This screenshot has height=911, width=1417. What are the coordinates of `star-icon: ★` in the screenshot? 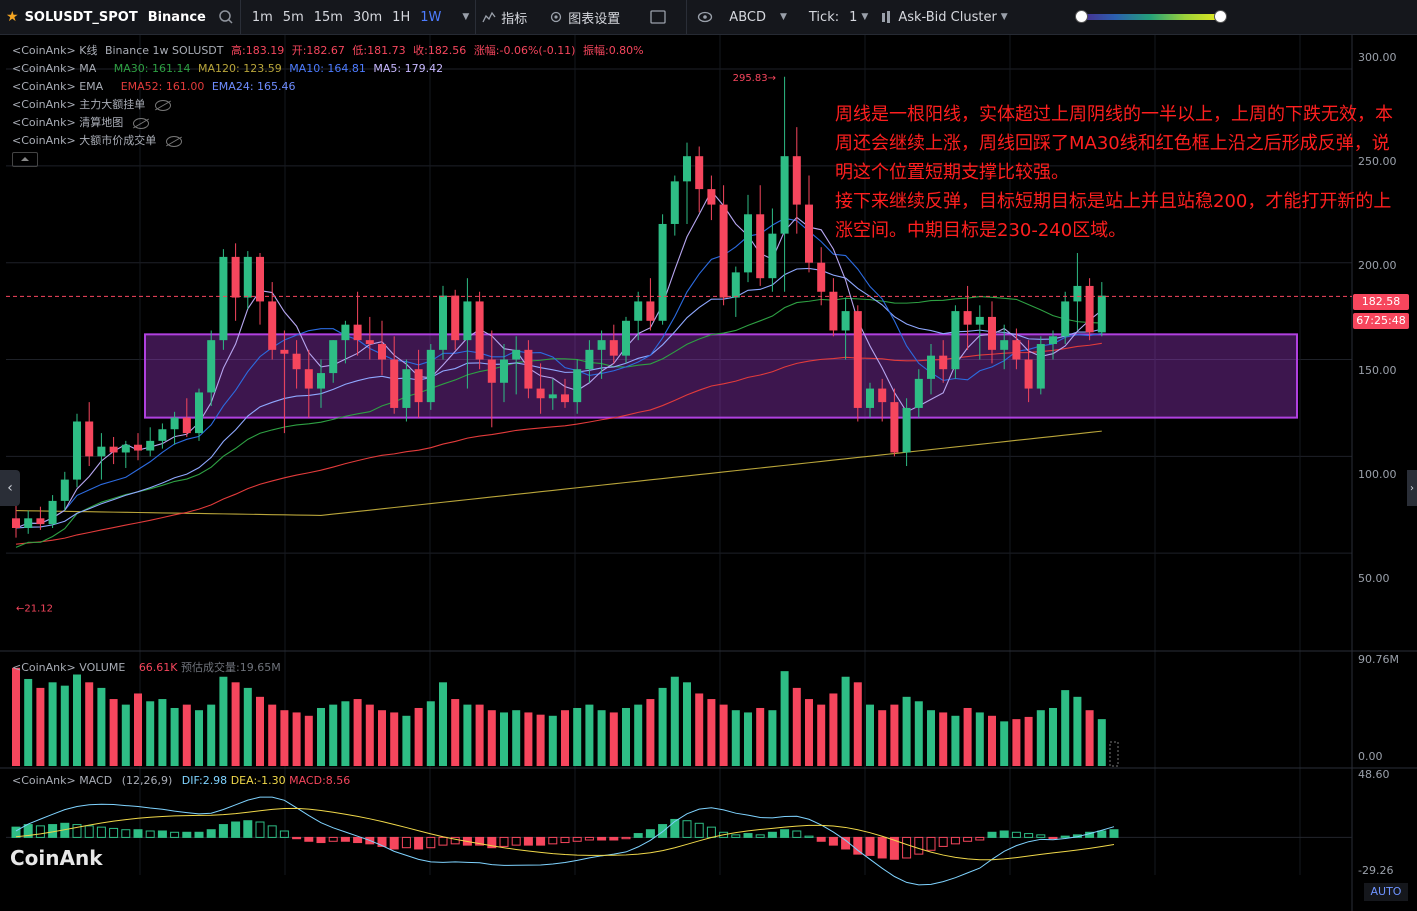 It's located at (12, 17).